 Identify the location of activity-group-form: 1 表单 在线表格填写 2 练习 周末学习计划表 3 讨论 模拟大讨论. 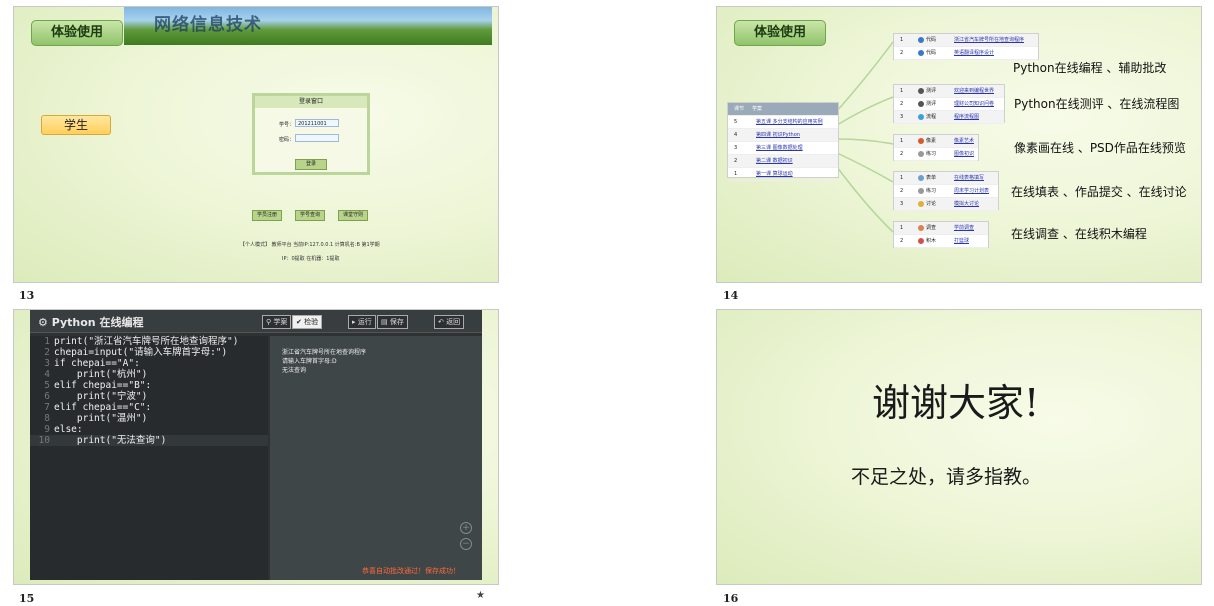
(946, 191).